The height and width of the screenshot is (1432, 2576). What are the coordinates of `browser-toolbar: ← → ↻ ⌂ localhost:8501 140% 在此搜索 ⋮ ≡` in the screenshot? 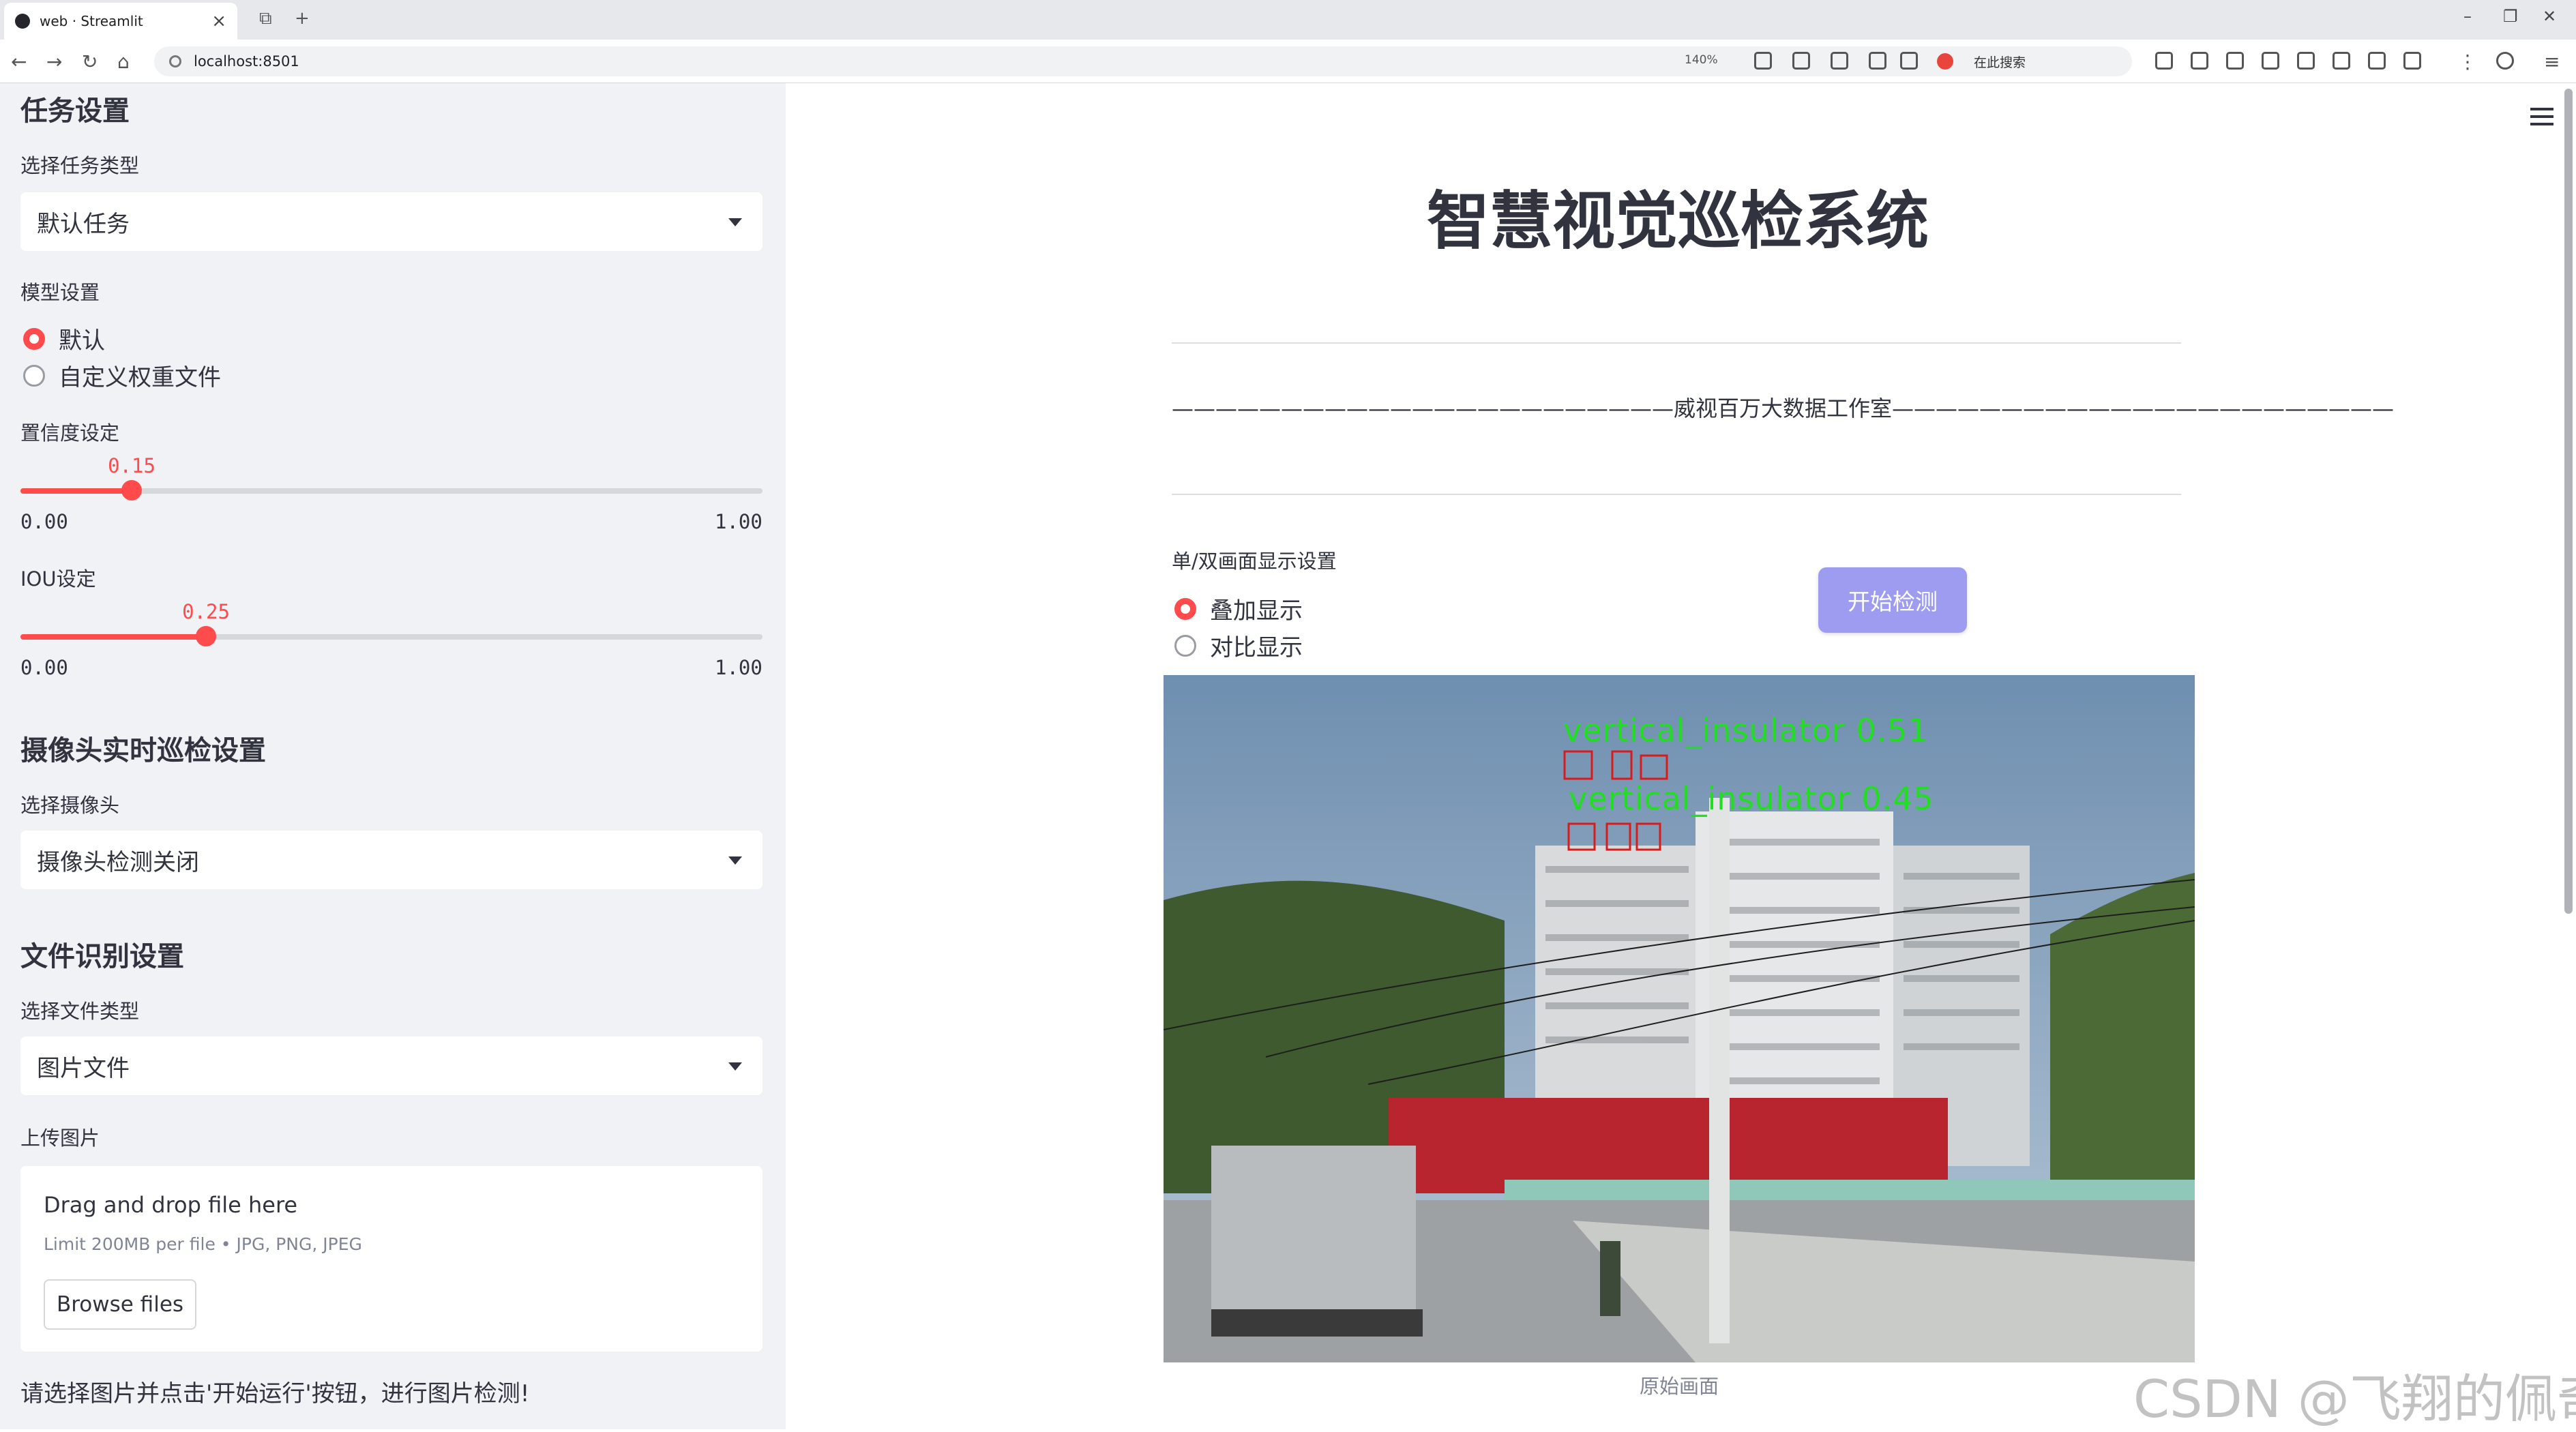 It's located at (1288, 61).